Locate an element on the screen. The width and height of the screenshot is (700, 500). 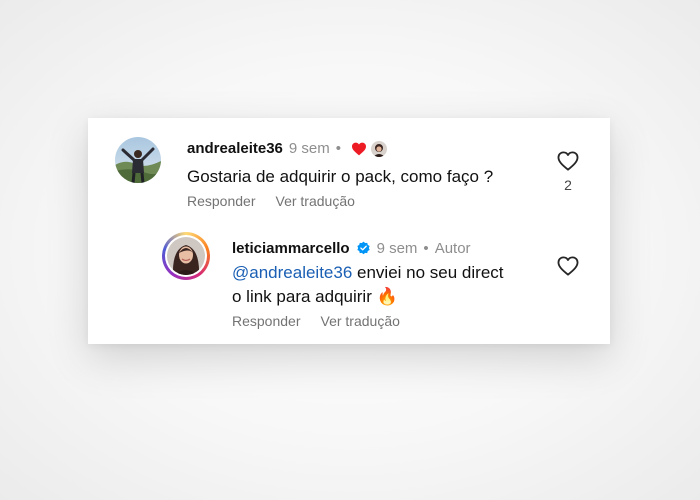
avatar-photo is located at coordinates (186, 256).